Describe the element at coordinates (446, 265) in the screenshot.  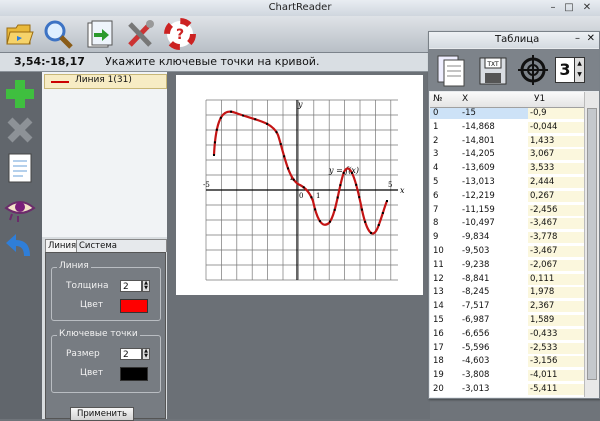
I see `row-index-cell: 11` at that location.